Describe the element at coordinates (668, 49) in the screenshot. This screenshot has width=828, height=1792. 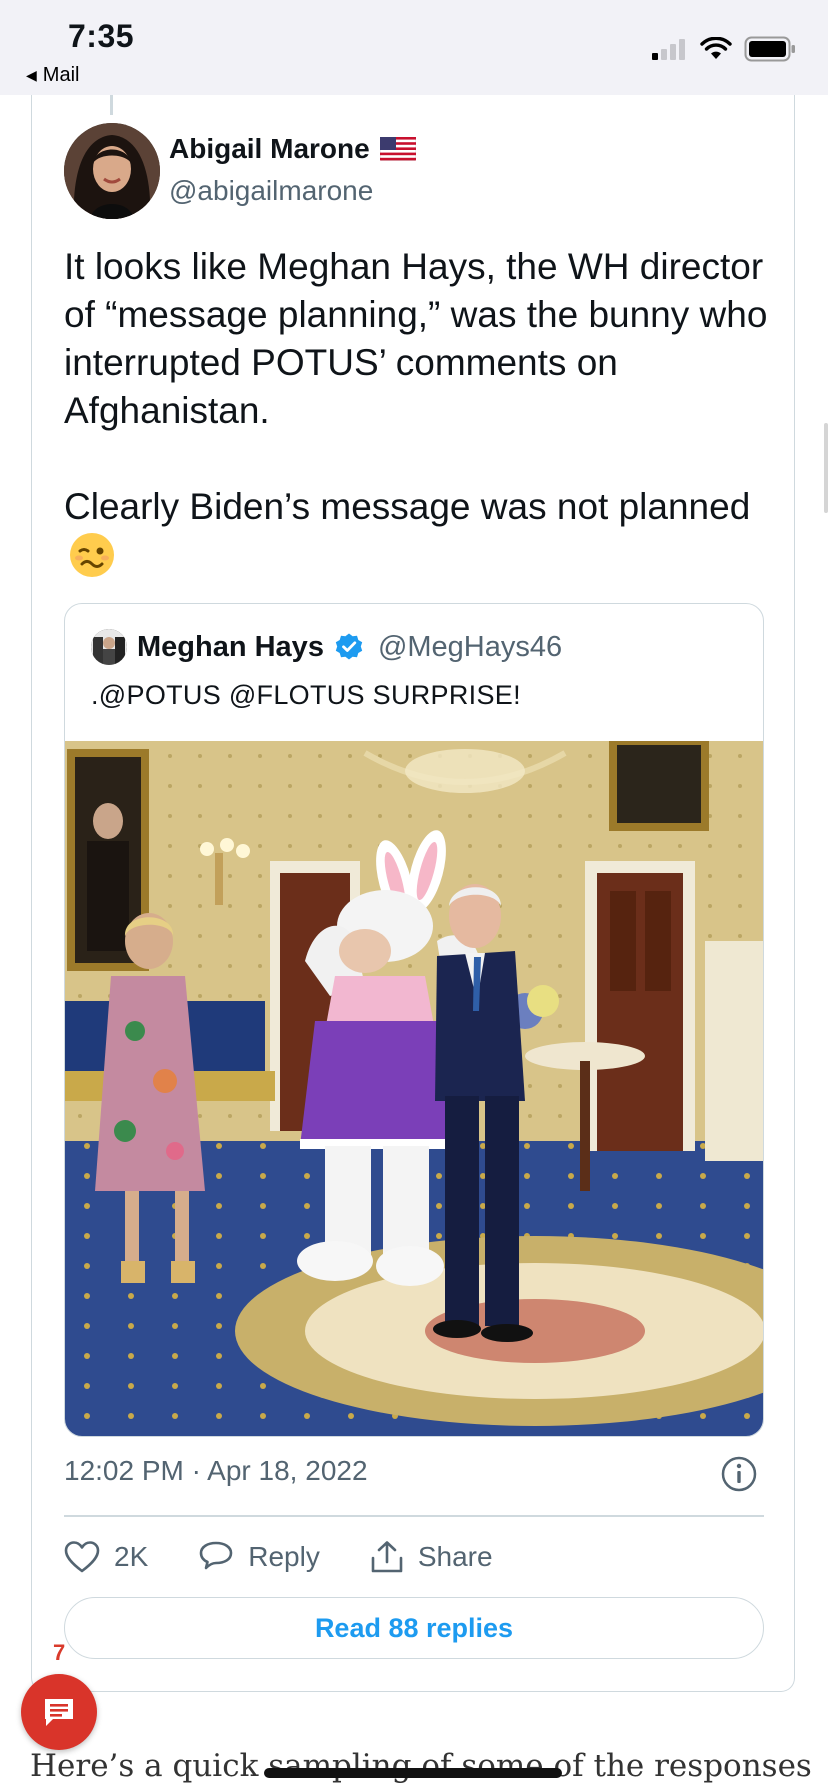
I see `cellular-signal-icon` at that location.